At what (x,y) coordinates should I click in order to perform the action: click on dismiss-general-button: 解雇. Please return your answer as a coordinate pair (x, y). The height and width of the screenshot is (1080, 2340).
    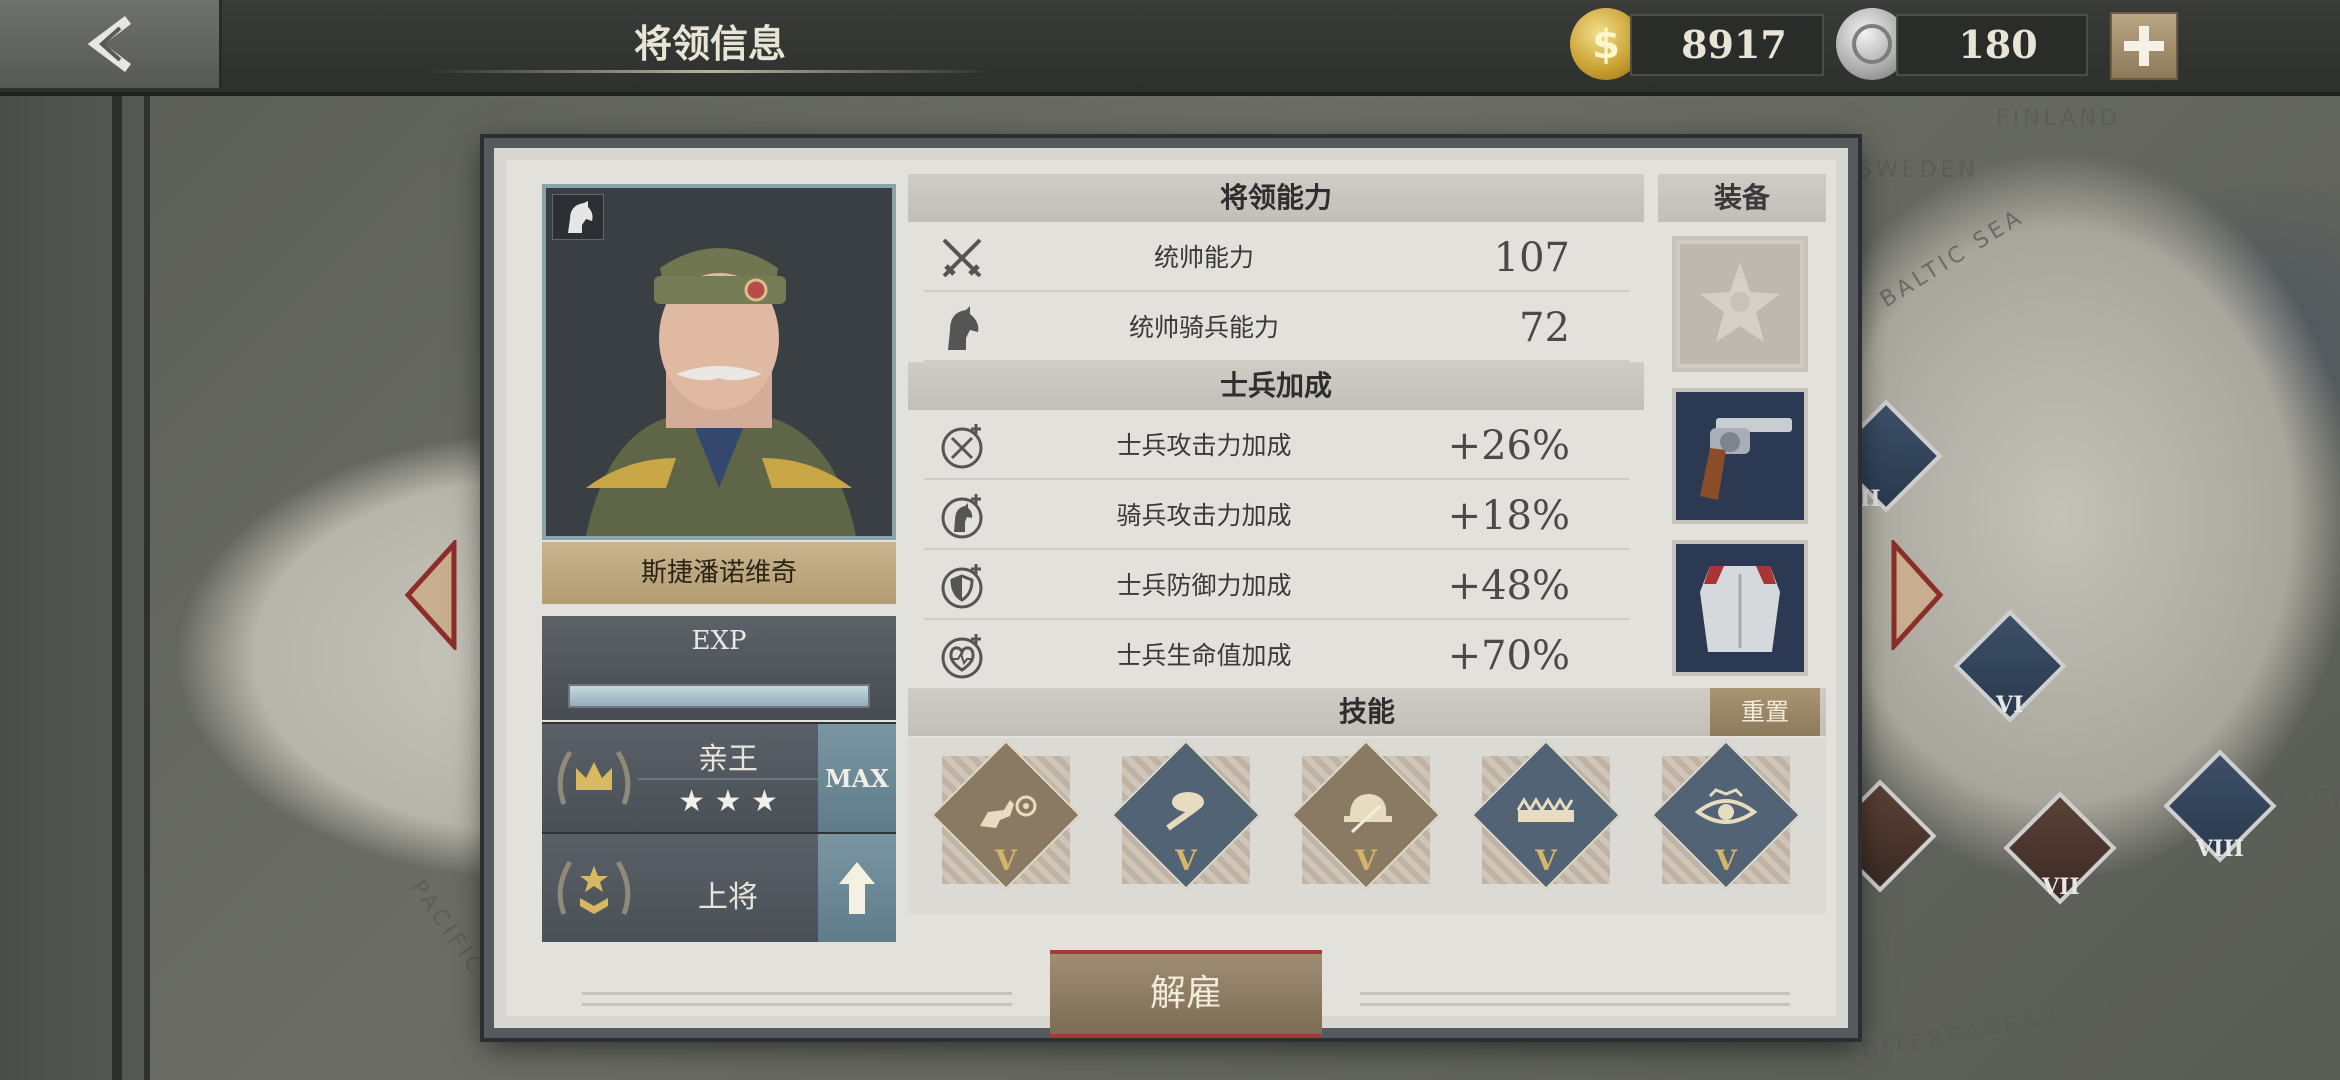
    Looking at the image, I should click on (1186, 994).